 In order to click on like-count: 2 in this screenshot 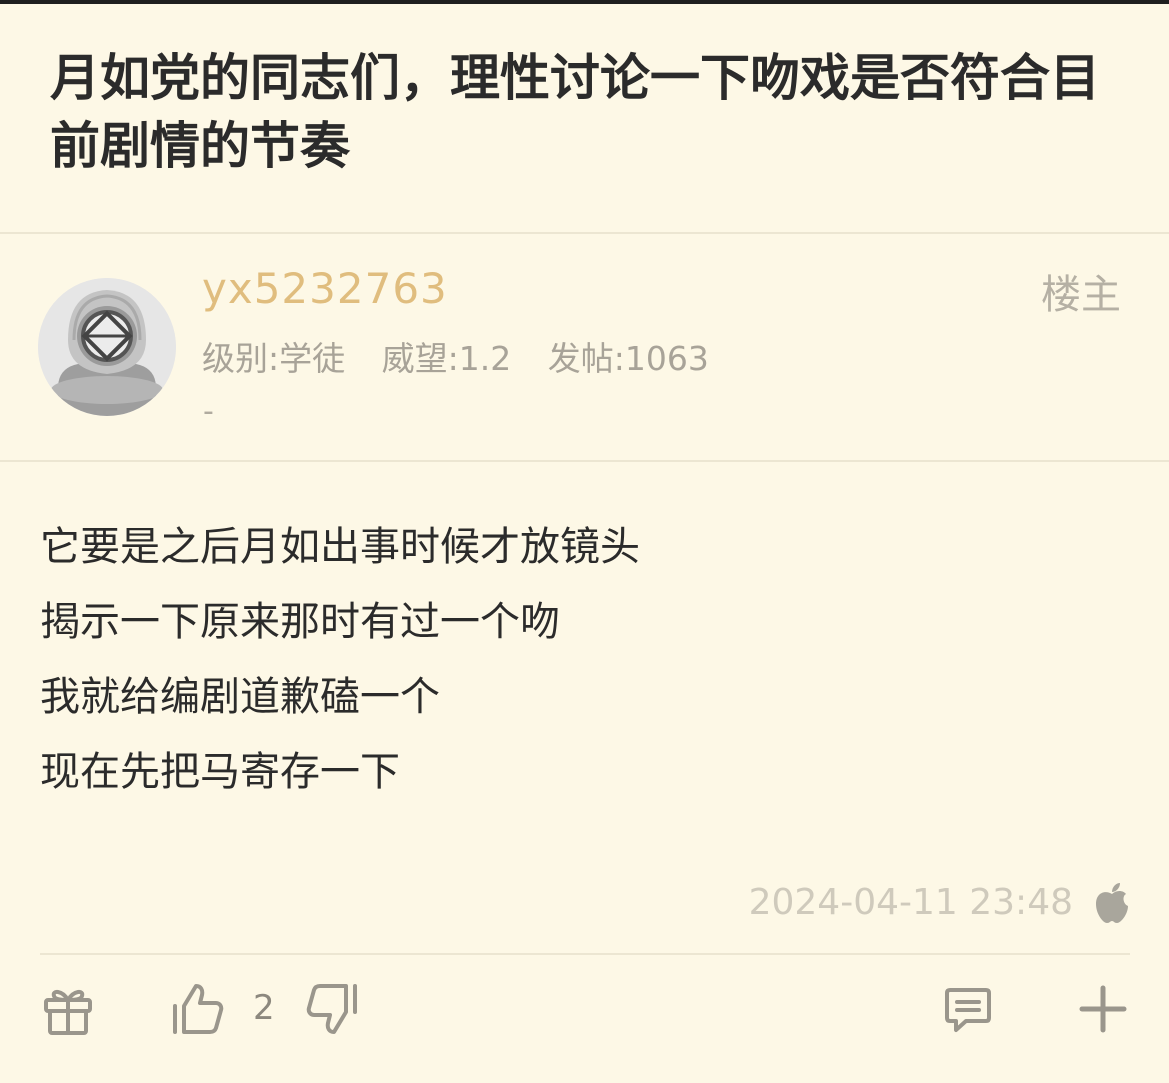, I will do `click(264, 1008)`.